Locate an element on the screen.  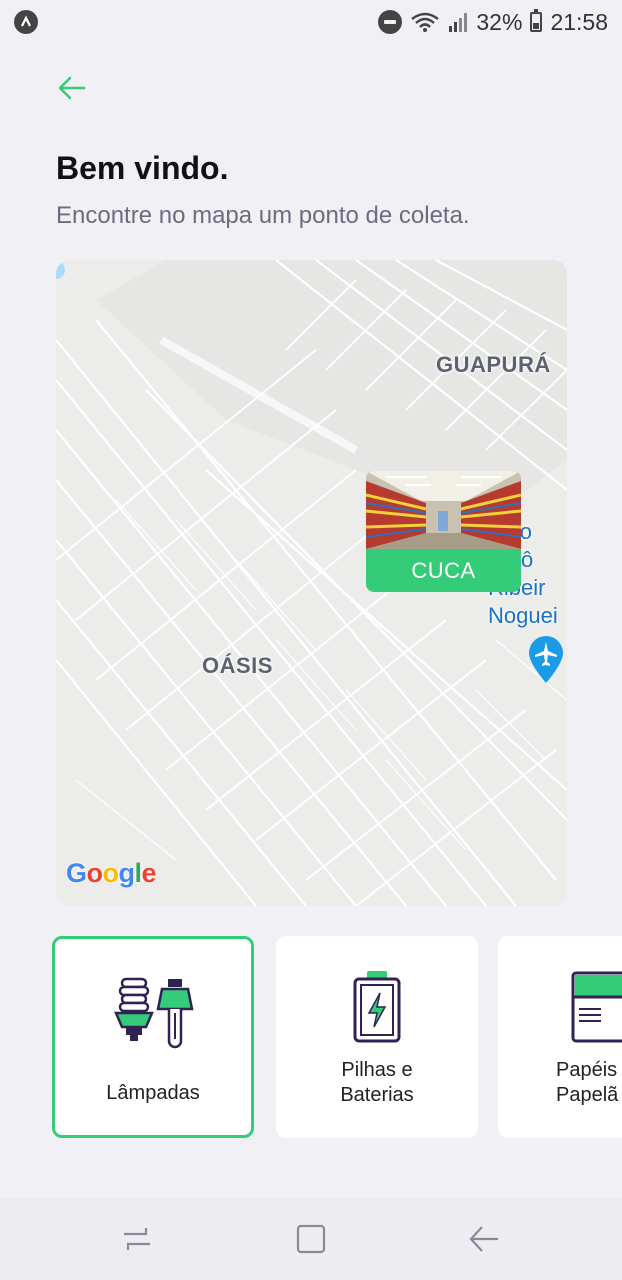
paper-icon is located at coordinates (596, 1007).